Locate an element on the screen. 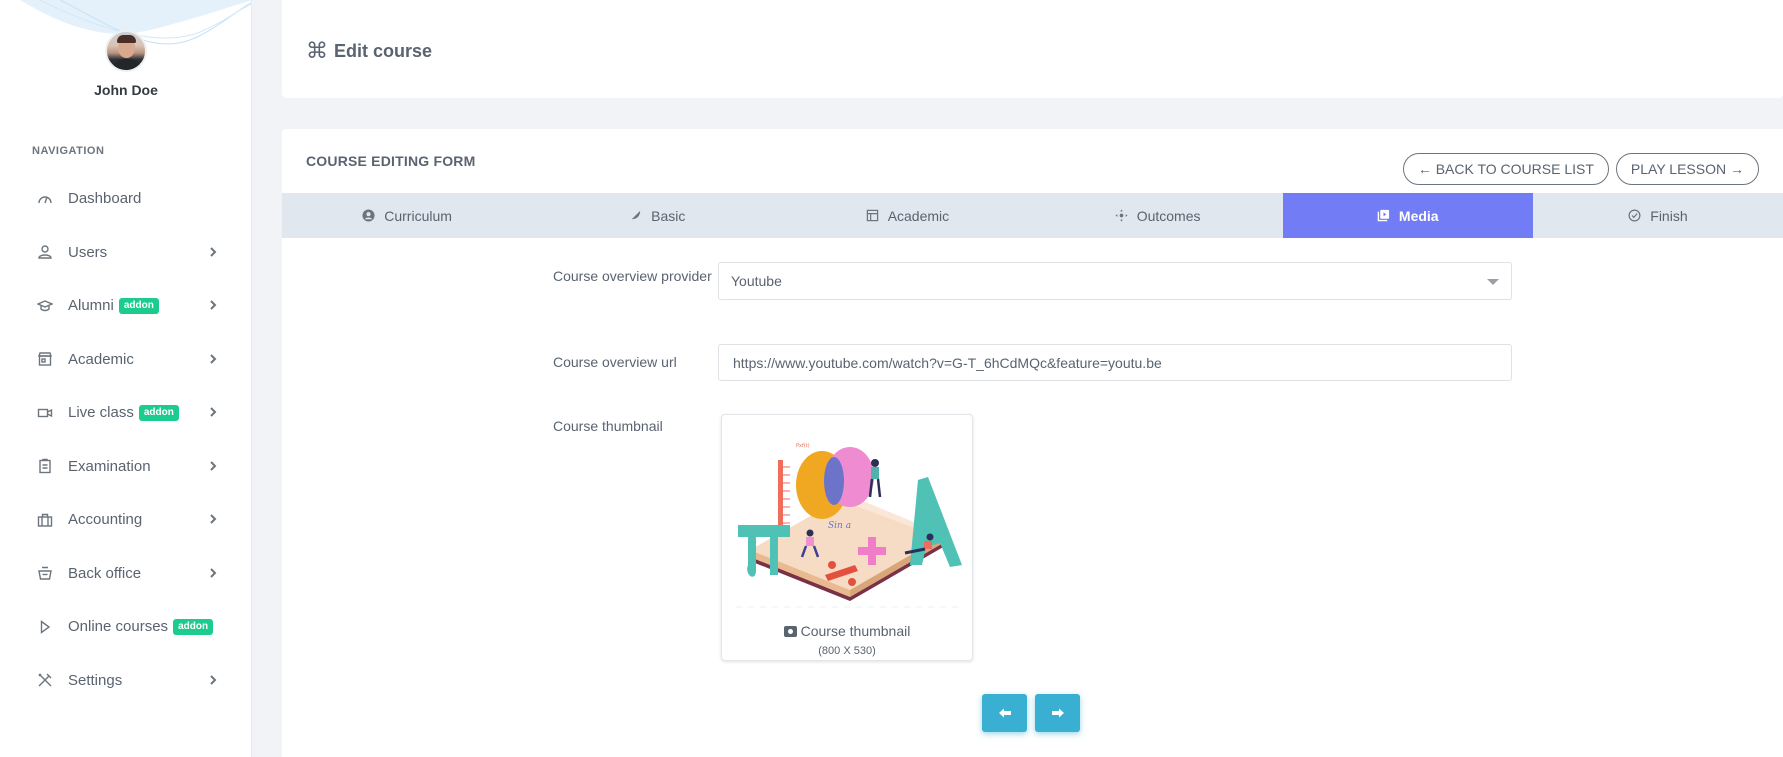 Image resolution: width=1783 pixels, height=757 pixels. svg-text: Sin a is located at coordinates (839, 526).